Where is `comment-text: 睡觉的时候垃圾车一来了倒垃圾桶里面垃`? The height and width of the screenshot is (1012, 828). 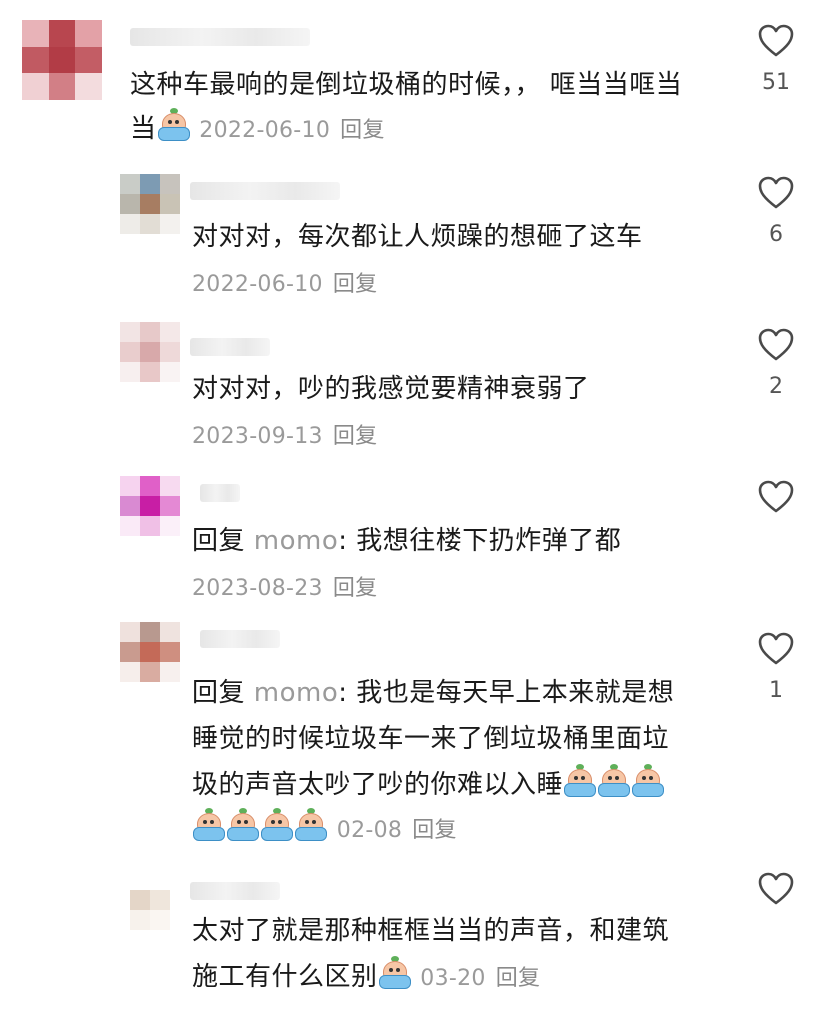
comment-text: 睡觉的时候垃圾车一来了倒垃圾桶里面垃 is located at coordinates (430, 739).